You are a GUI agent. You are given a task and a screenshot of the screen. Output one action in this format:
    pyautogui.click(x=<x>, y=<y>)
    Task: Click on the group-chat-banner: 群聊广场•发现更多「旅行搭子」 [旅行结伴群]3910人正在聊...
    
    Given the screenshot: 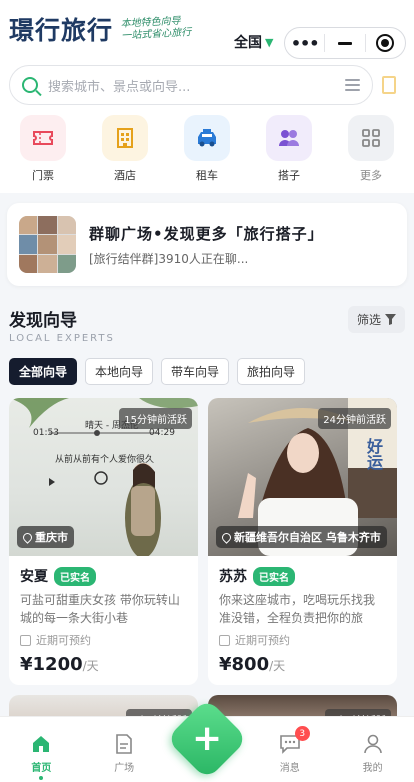 What is the action you would take?
    pyautogui.click(x=207, y=244)
    